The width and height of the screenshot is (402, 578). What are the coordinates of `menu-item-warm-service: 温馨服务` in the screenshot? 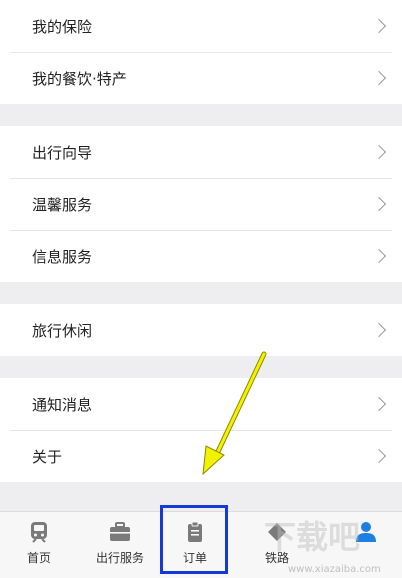 It's located at (201, 204).